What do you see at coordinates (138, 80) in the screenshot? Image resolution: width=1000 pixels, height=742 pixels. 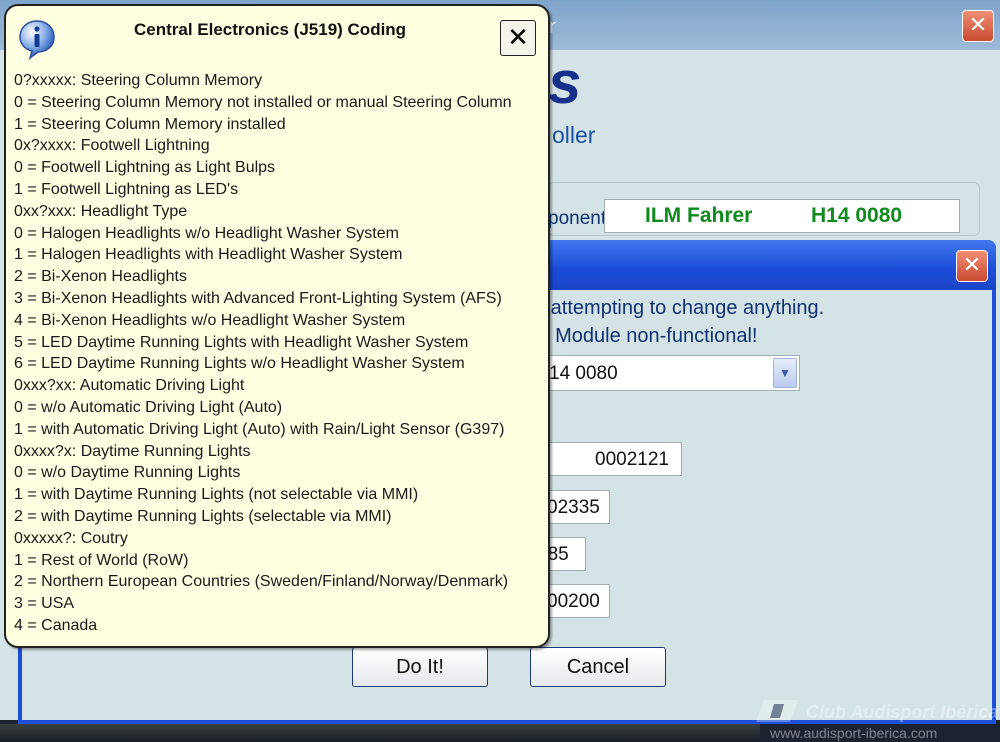 I see `tooltip-line: 0?xxxxx: Steering Column Memory` at bounding box center [138, 80].